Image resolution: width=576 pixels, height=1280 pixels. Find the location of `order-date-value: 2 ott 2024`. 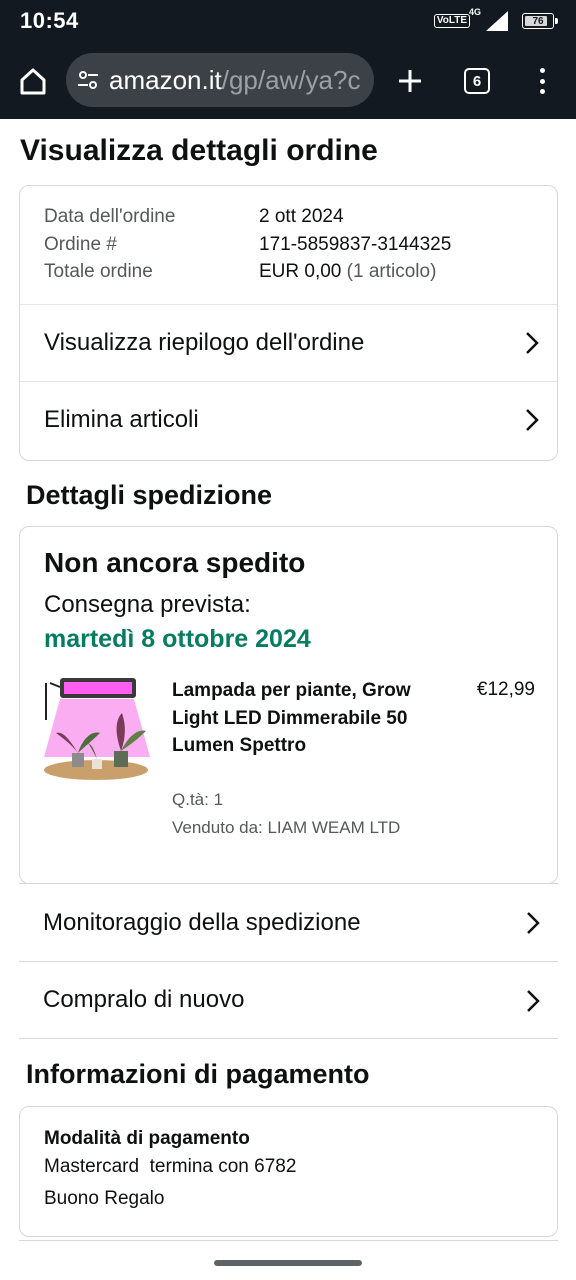

order-date-value: 2 ott 2024 is located at coordinates (301, 216).